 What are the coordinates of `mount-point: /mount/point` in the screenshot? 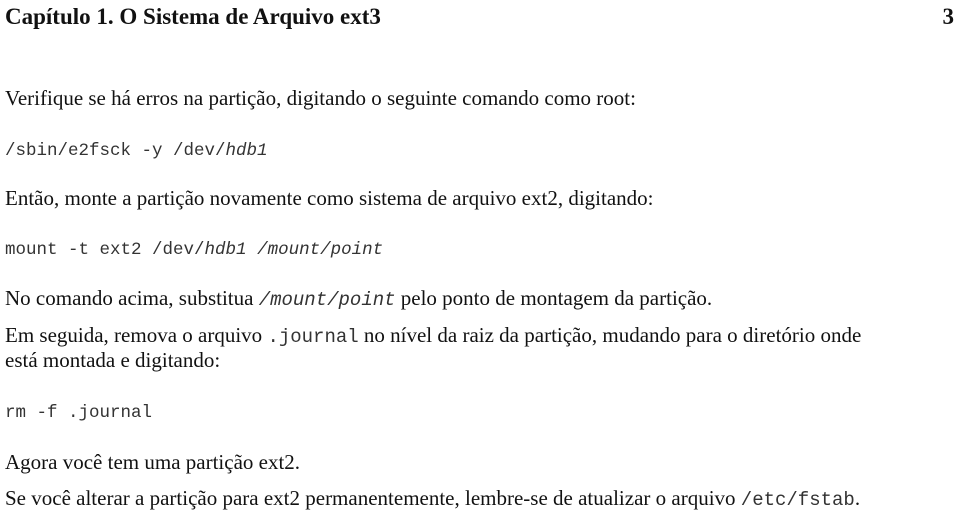 It's located at (320, 250).